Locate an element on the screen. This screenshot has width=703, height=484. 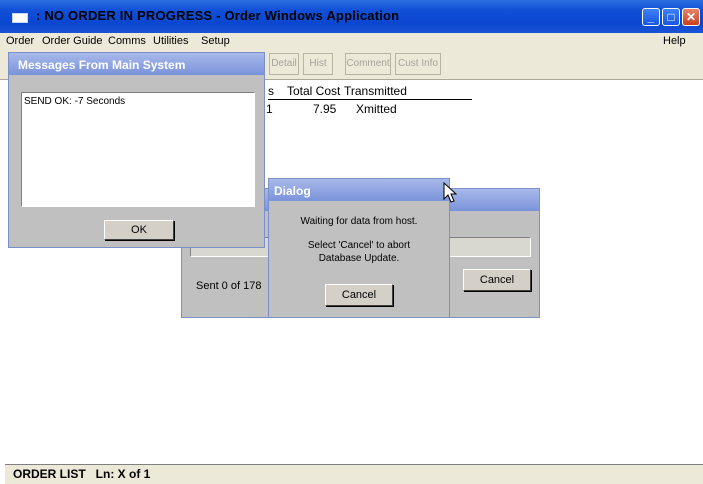
maximize-button: □ is located at coordinates (671, 17).